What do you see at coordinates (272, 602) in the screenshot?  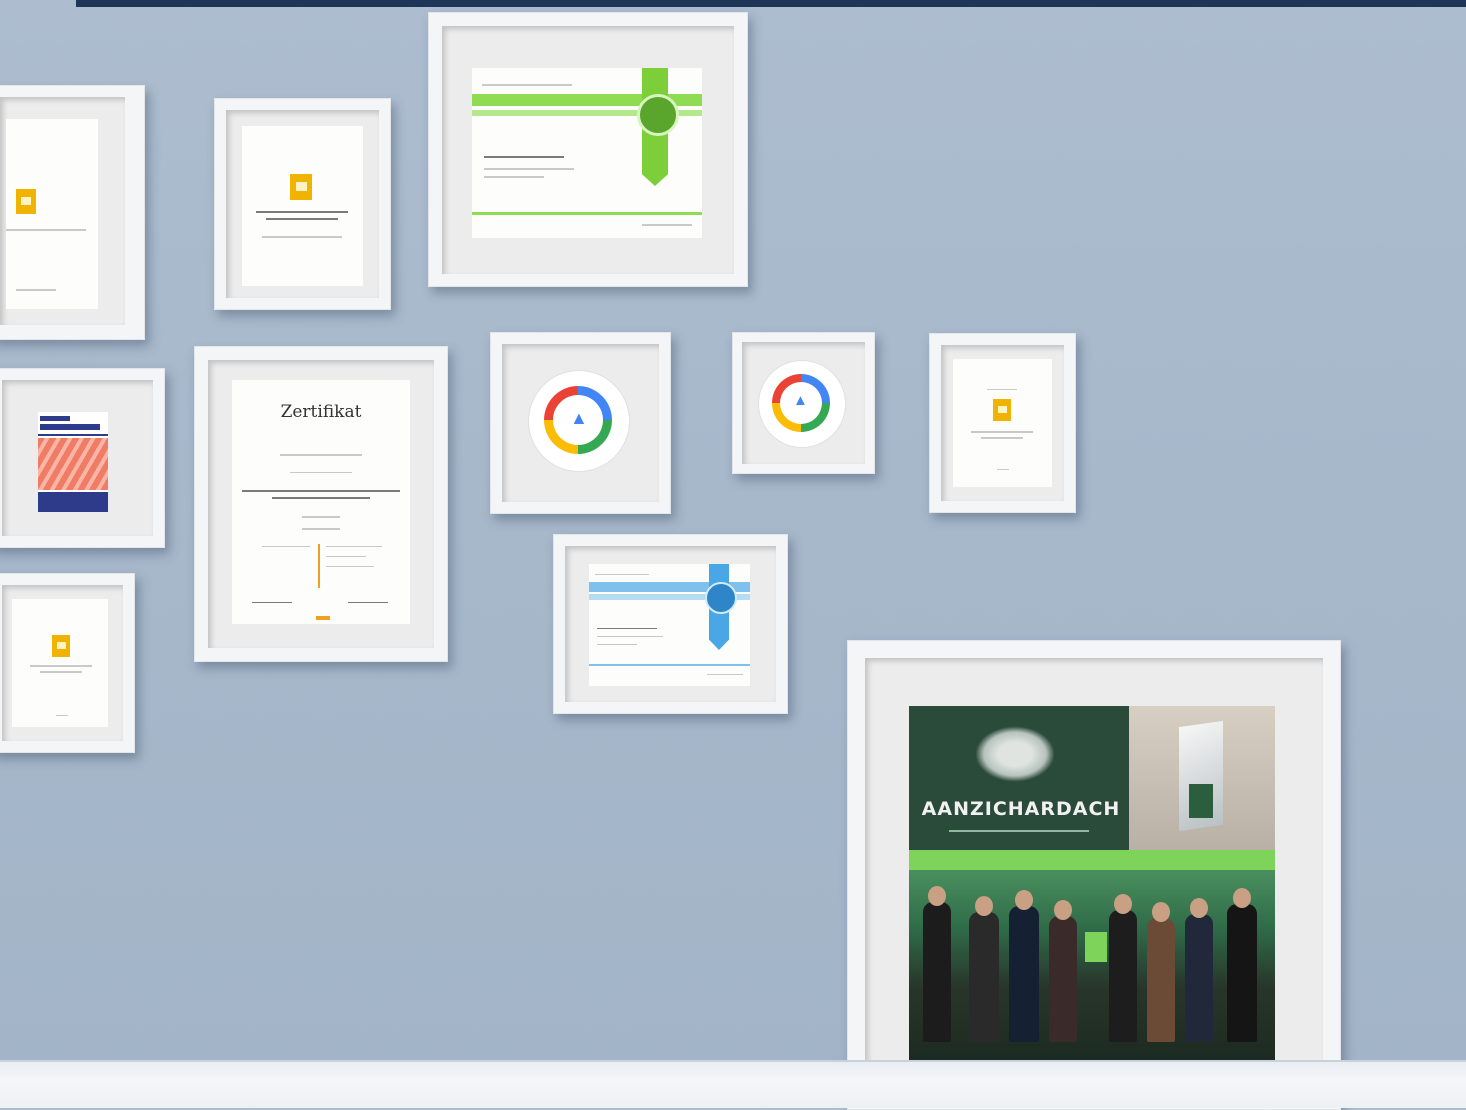 I see `signature-left` at bounding box center [272, 602].